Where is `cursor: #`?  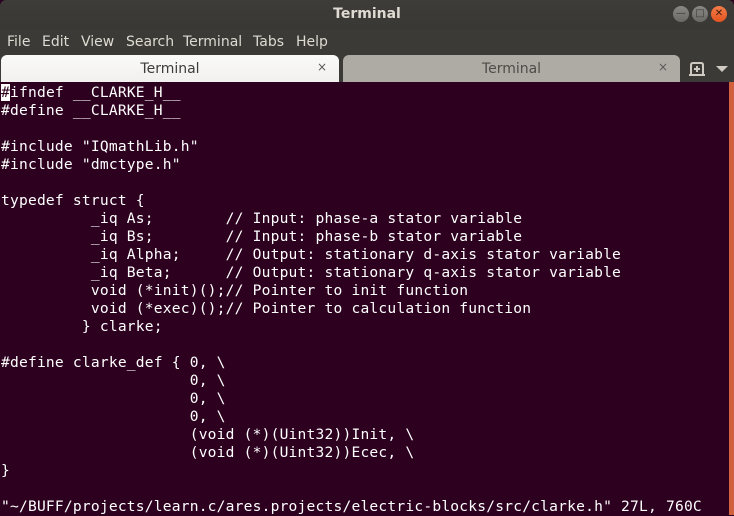
cursor: # is located at coordinates (5, 92).